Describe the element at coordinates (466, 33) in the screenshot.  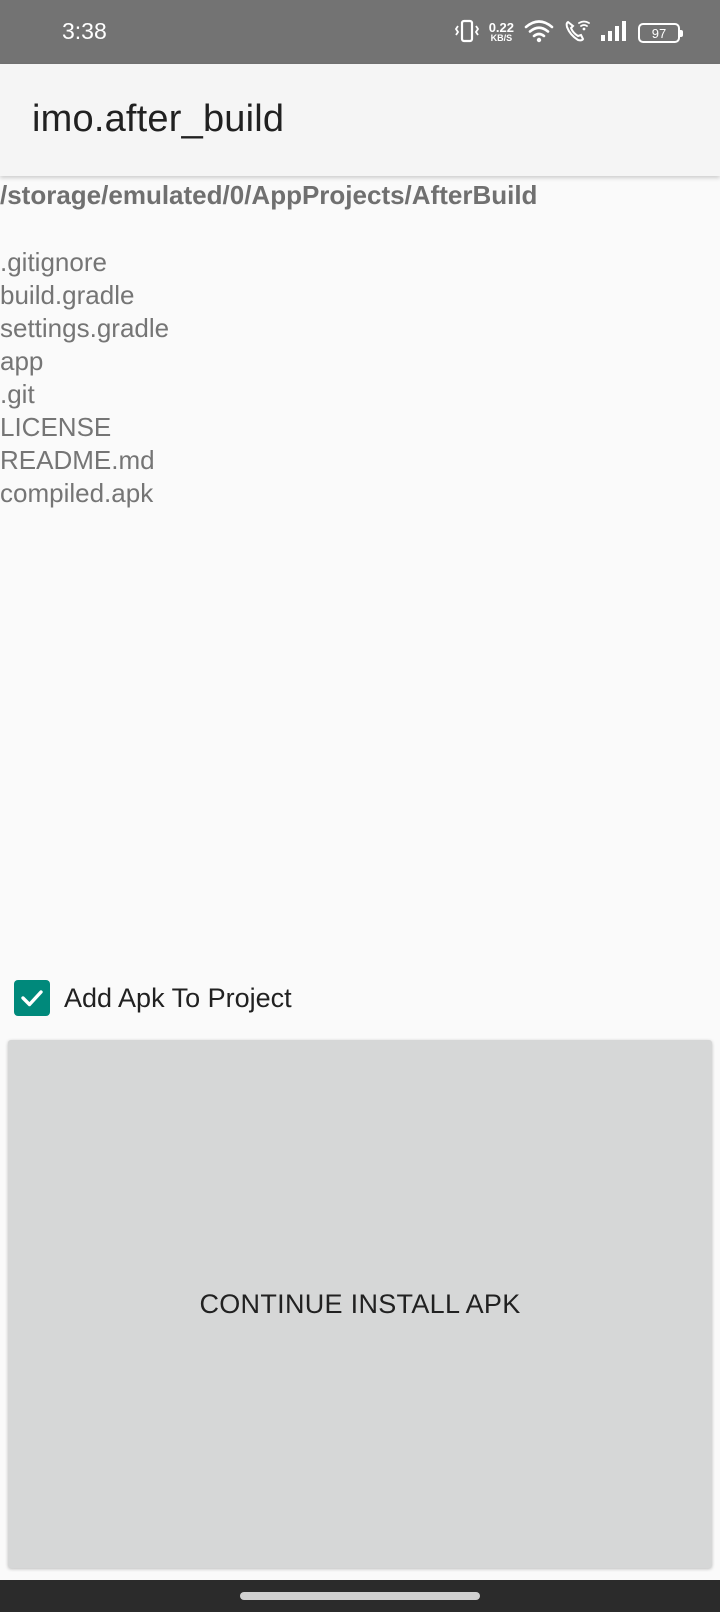
I see `vibrate-icon` at that location.